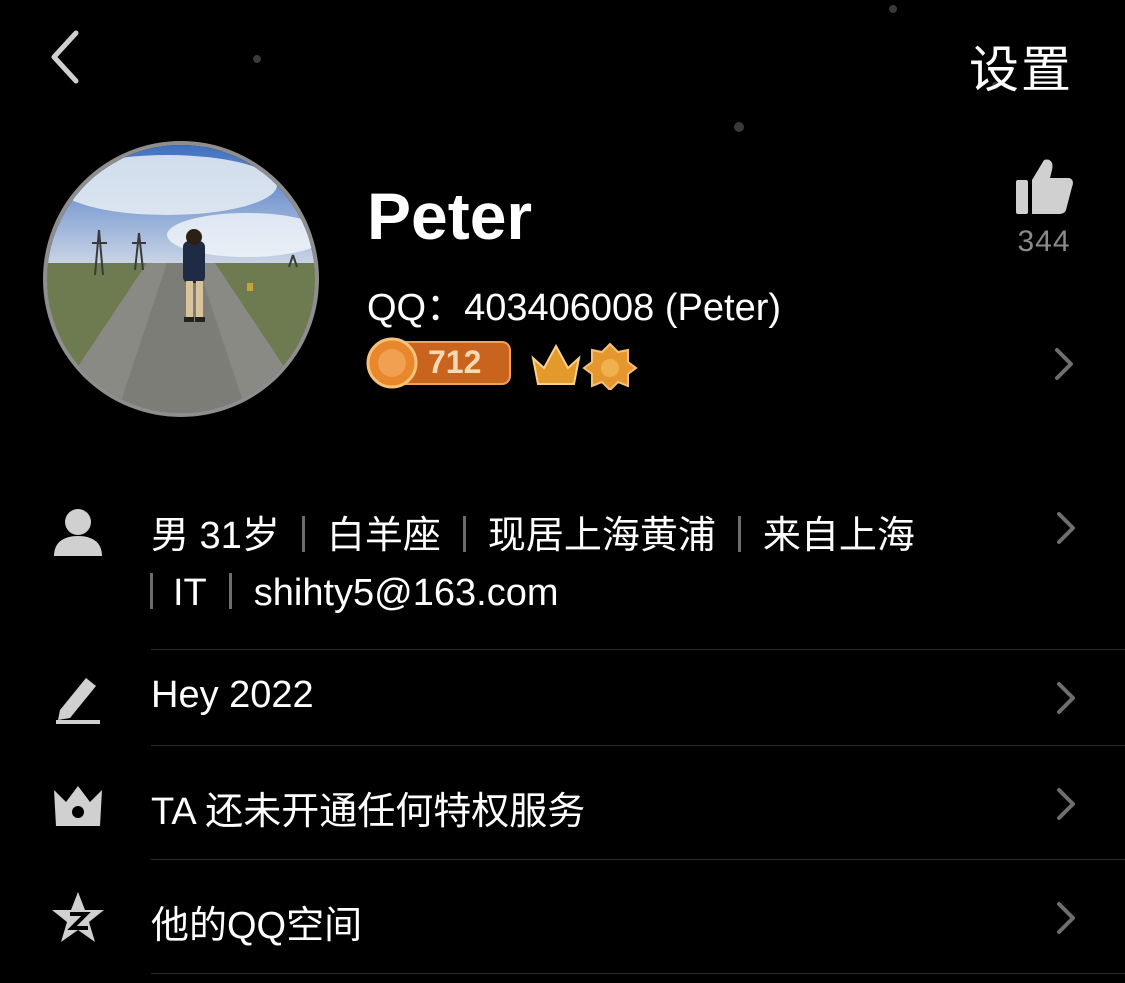 This screenshot has width=1125, height=983. I want to click on level-badges: 712, so click(516, 363).